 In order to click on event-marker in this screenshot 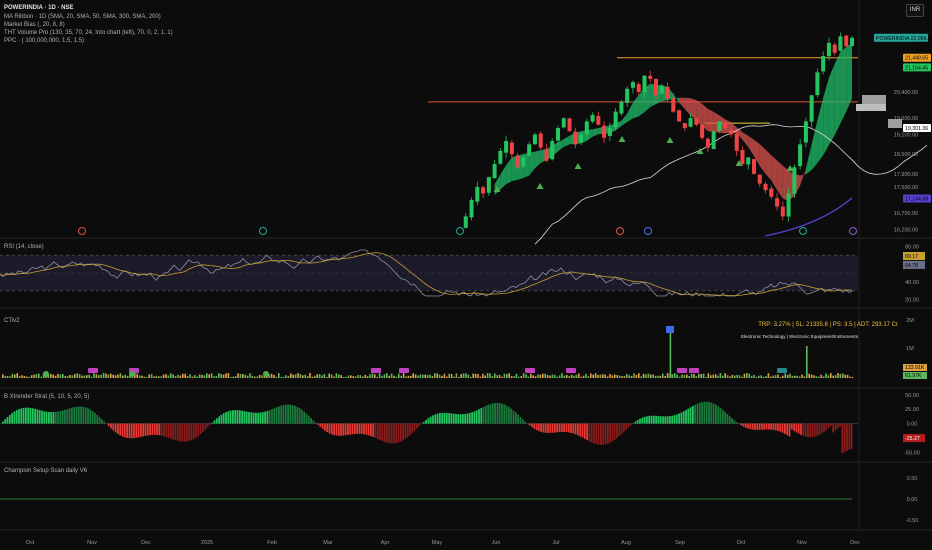, I will do `click(263, 231)`.